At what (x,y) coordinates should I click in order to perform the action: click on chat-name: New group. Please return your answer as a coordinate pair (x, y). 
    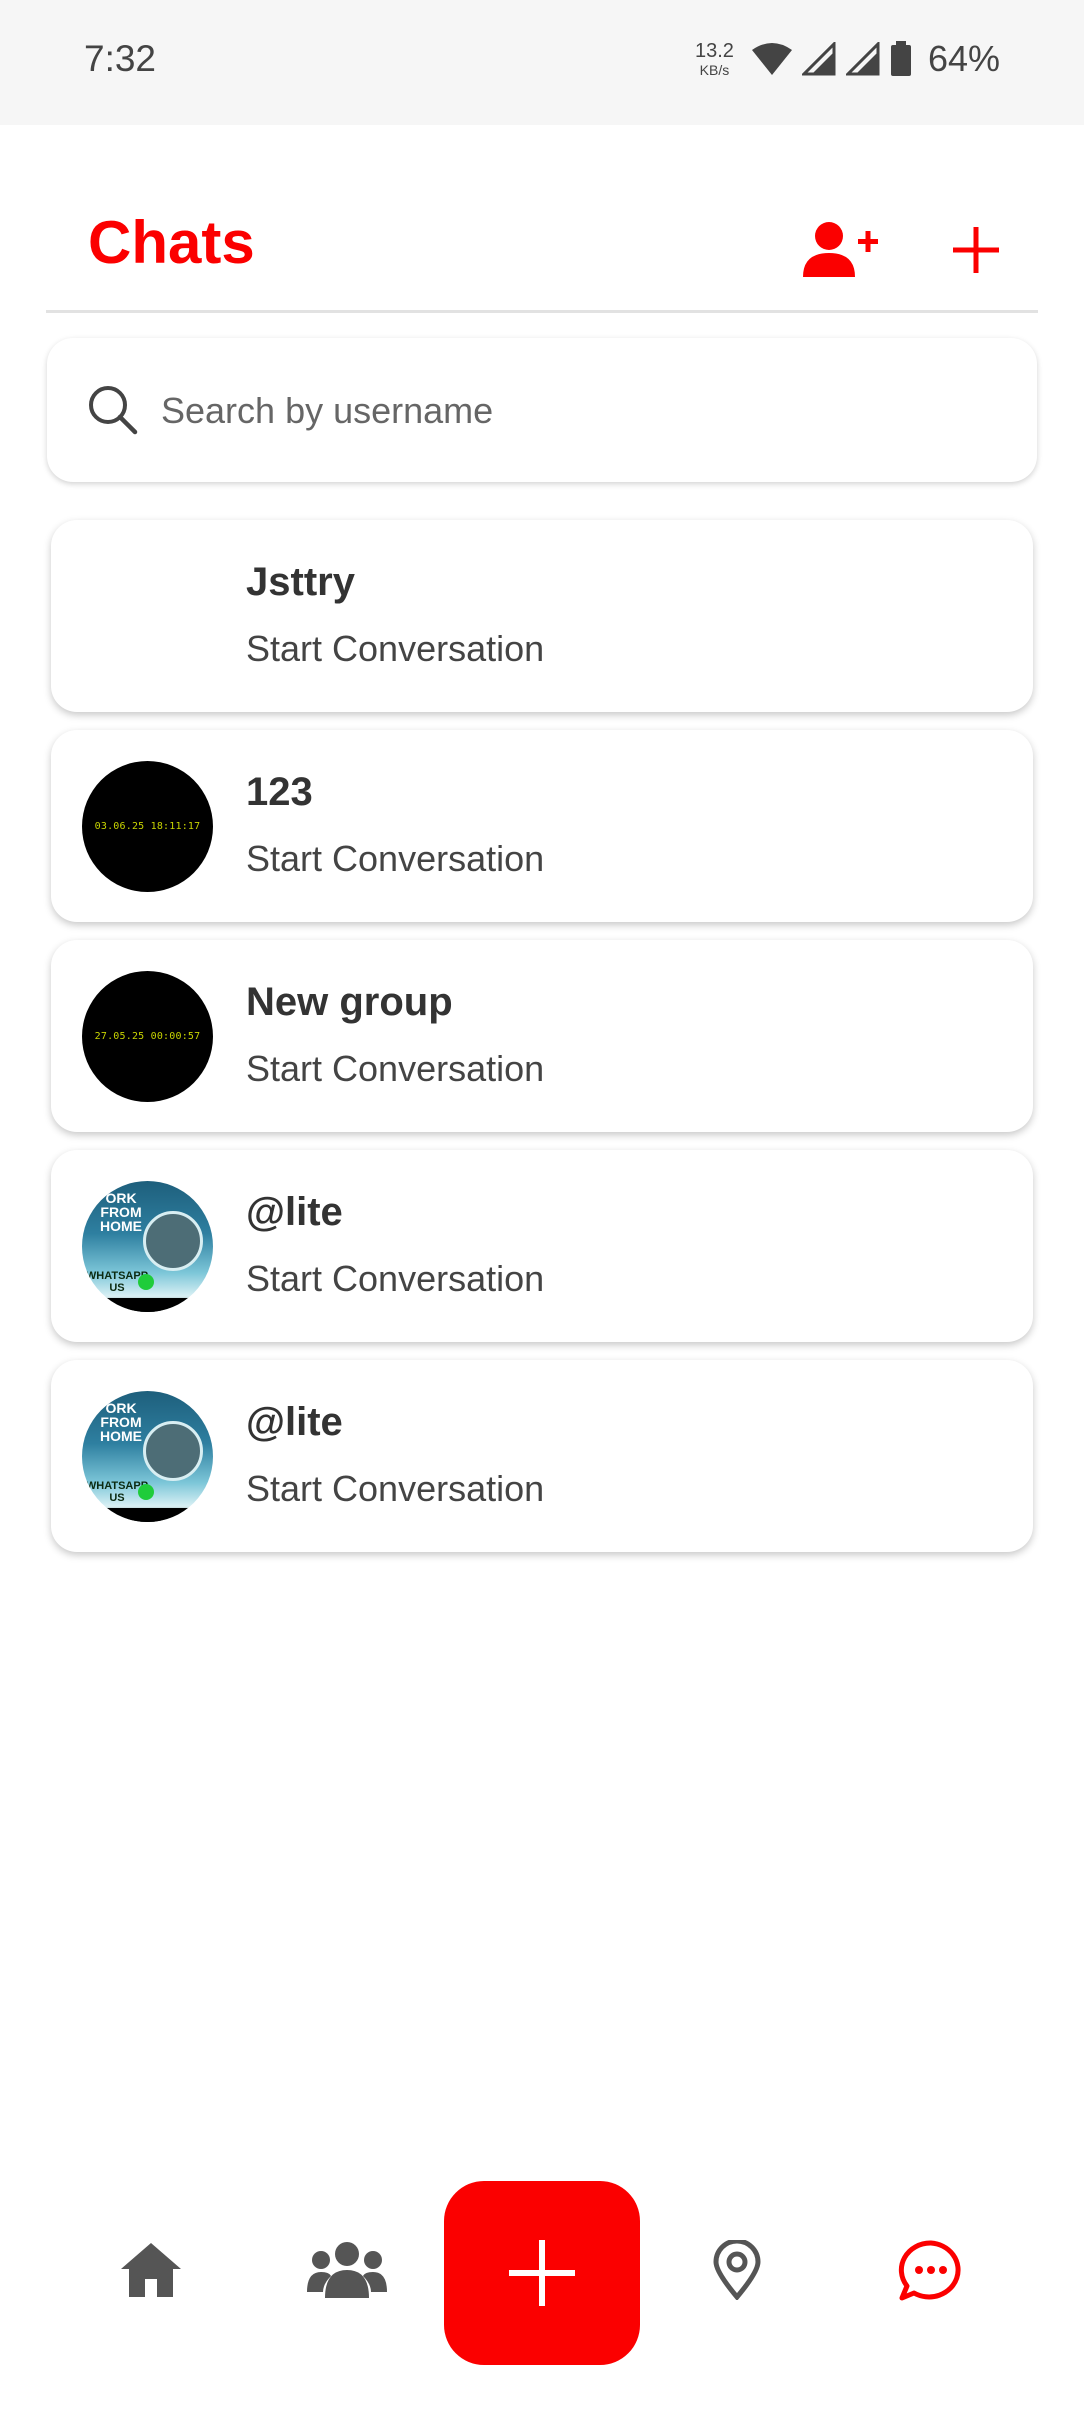
    Looking at the image, I should click on (349, 1002).